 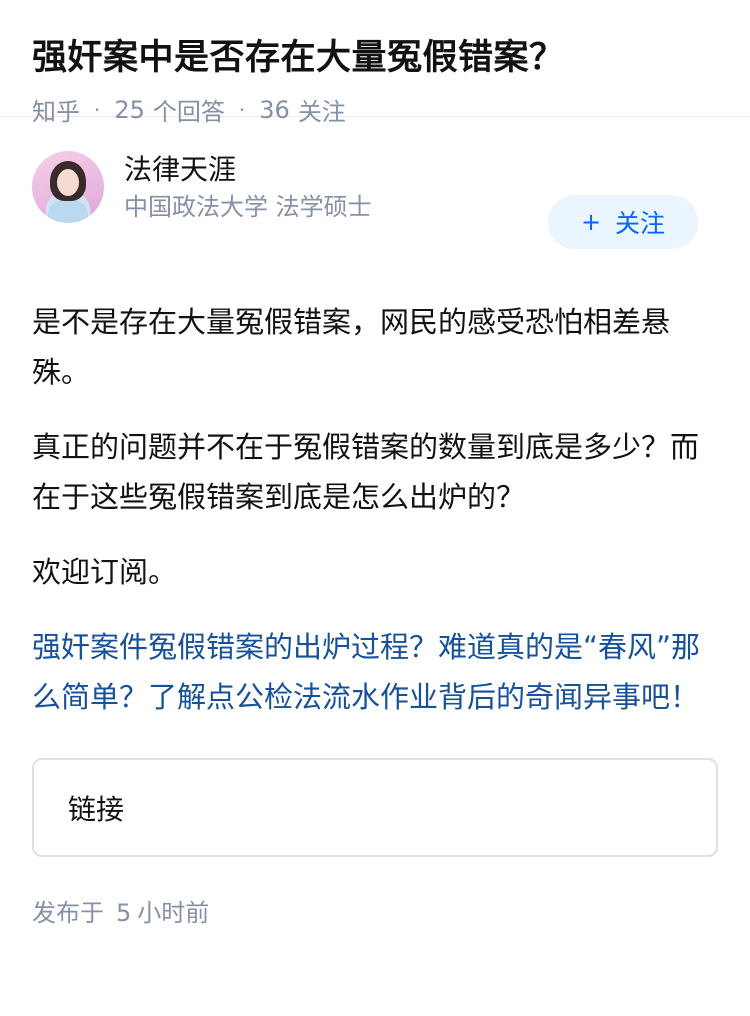 What do you see at coordinates (248, 207) in the screenshot?
I see `author-description: 中国政法大学 法学硕士` at bounding box center [248, 207].